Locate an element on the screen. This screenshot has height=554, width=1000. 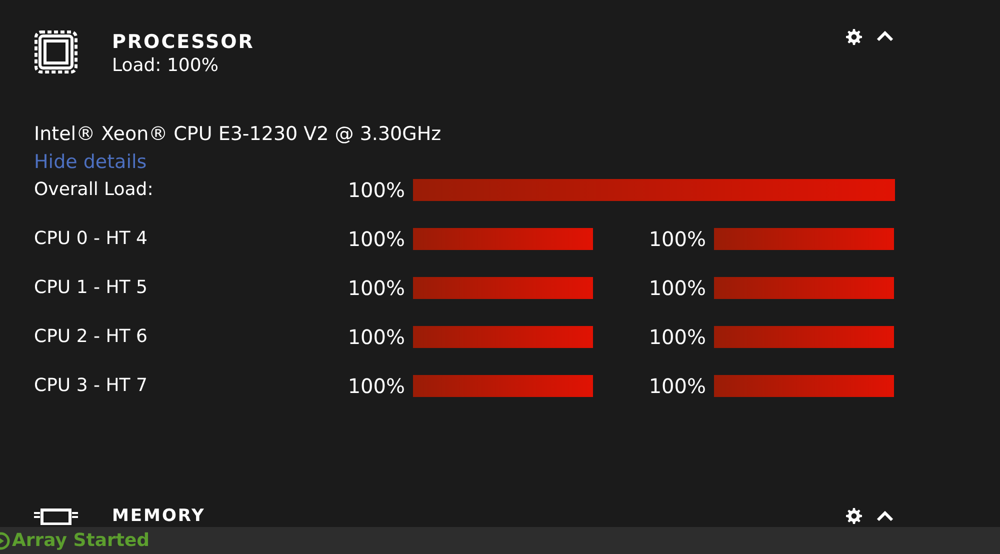
hide-details-link: Hide details is located at coordinates (90, 162).